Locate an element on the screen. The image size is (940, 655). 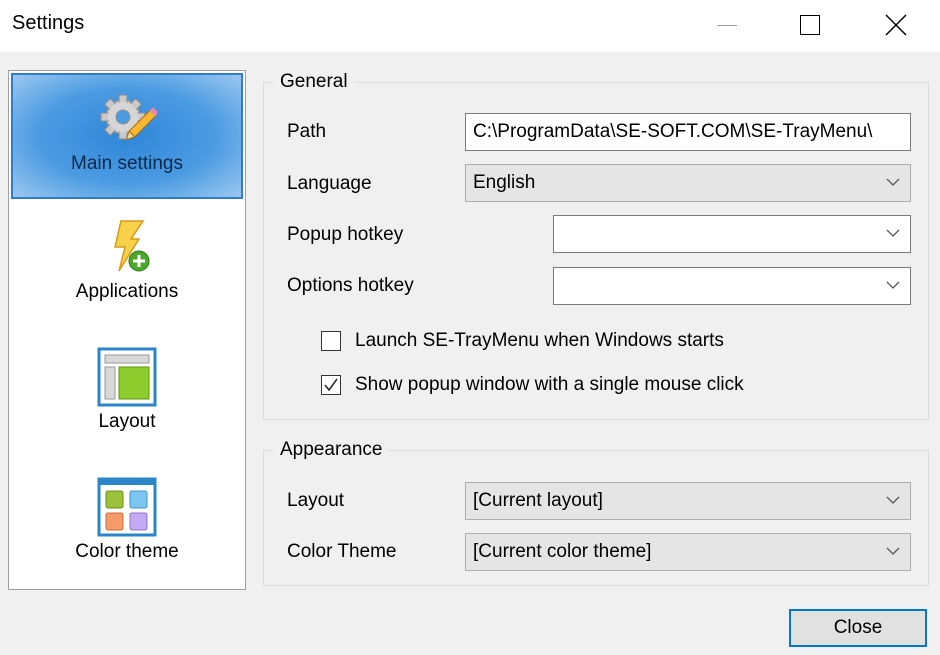
launch-on-start-label: Launch SE-TrayMenu when Windows starts is located at coordinates (539, 340).